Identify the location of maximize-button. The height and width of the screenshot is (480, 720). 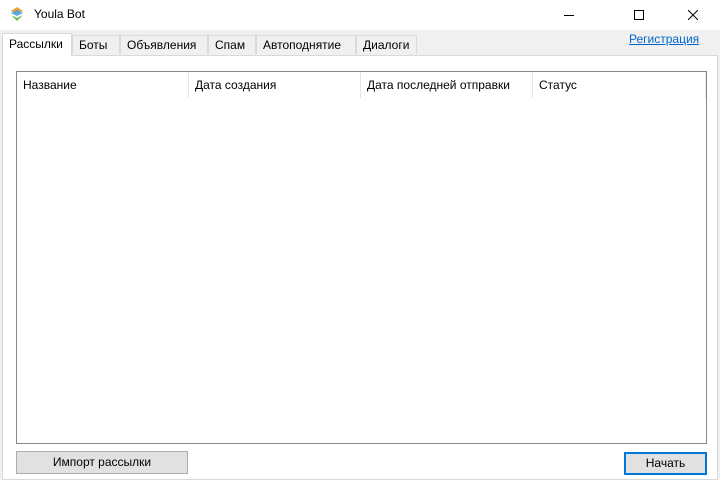
(639, 15).